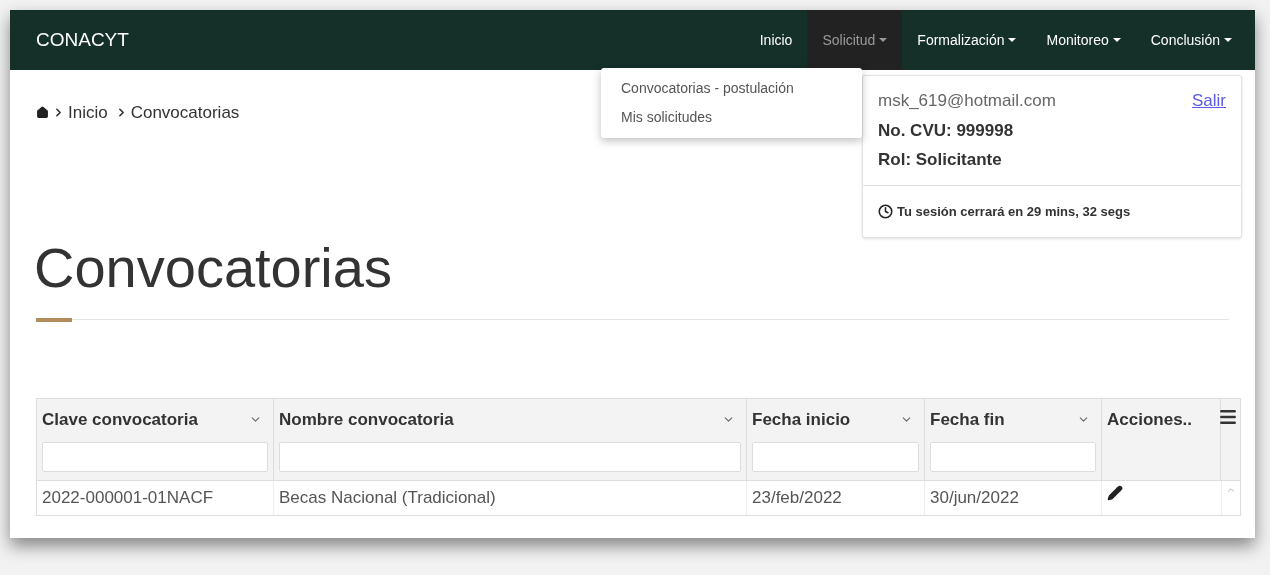 This screenshot has width=1270, height=575. I want to click on page-title: Convocatorias, so click(213, 267).